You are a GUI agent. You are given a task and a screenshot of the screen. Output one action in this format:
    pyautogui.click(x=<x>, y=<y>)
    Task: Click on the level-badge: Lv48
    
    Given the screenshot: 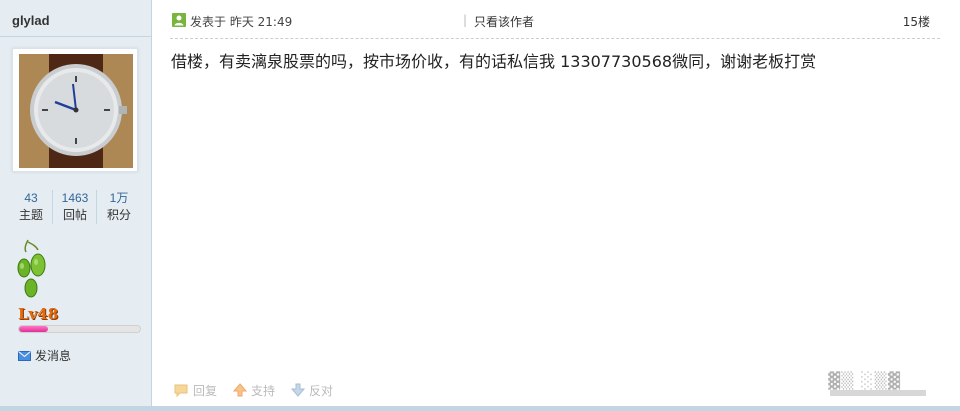 What is the action you would take?
    pyautogui.click(x=38, y=314)
    